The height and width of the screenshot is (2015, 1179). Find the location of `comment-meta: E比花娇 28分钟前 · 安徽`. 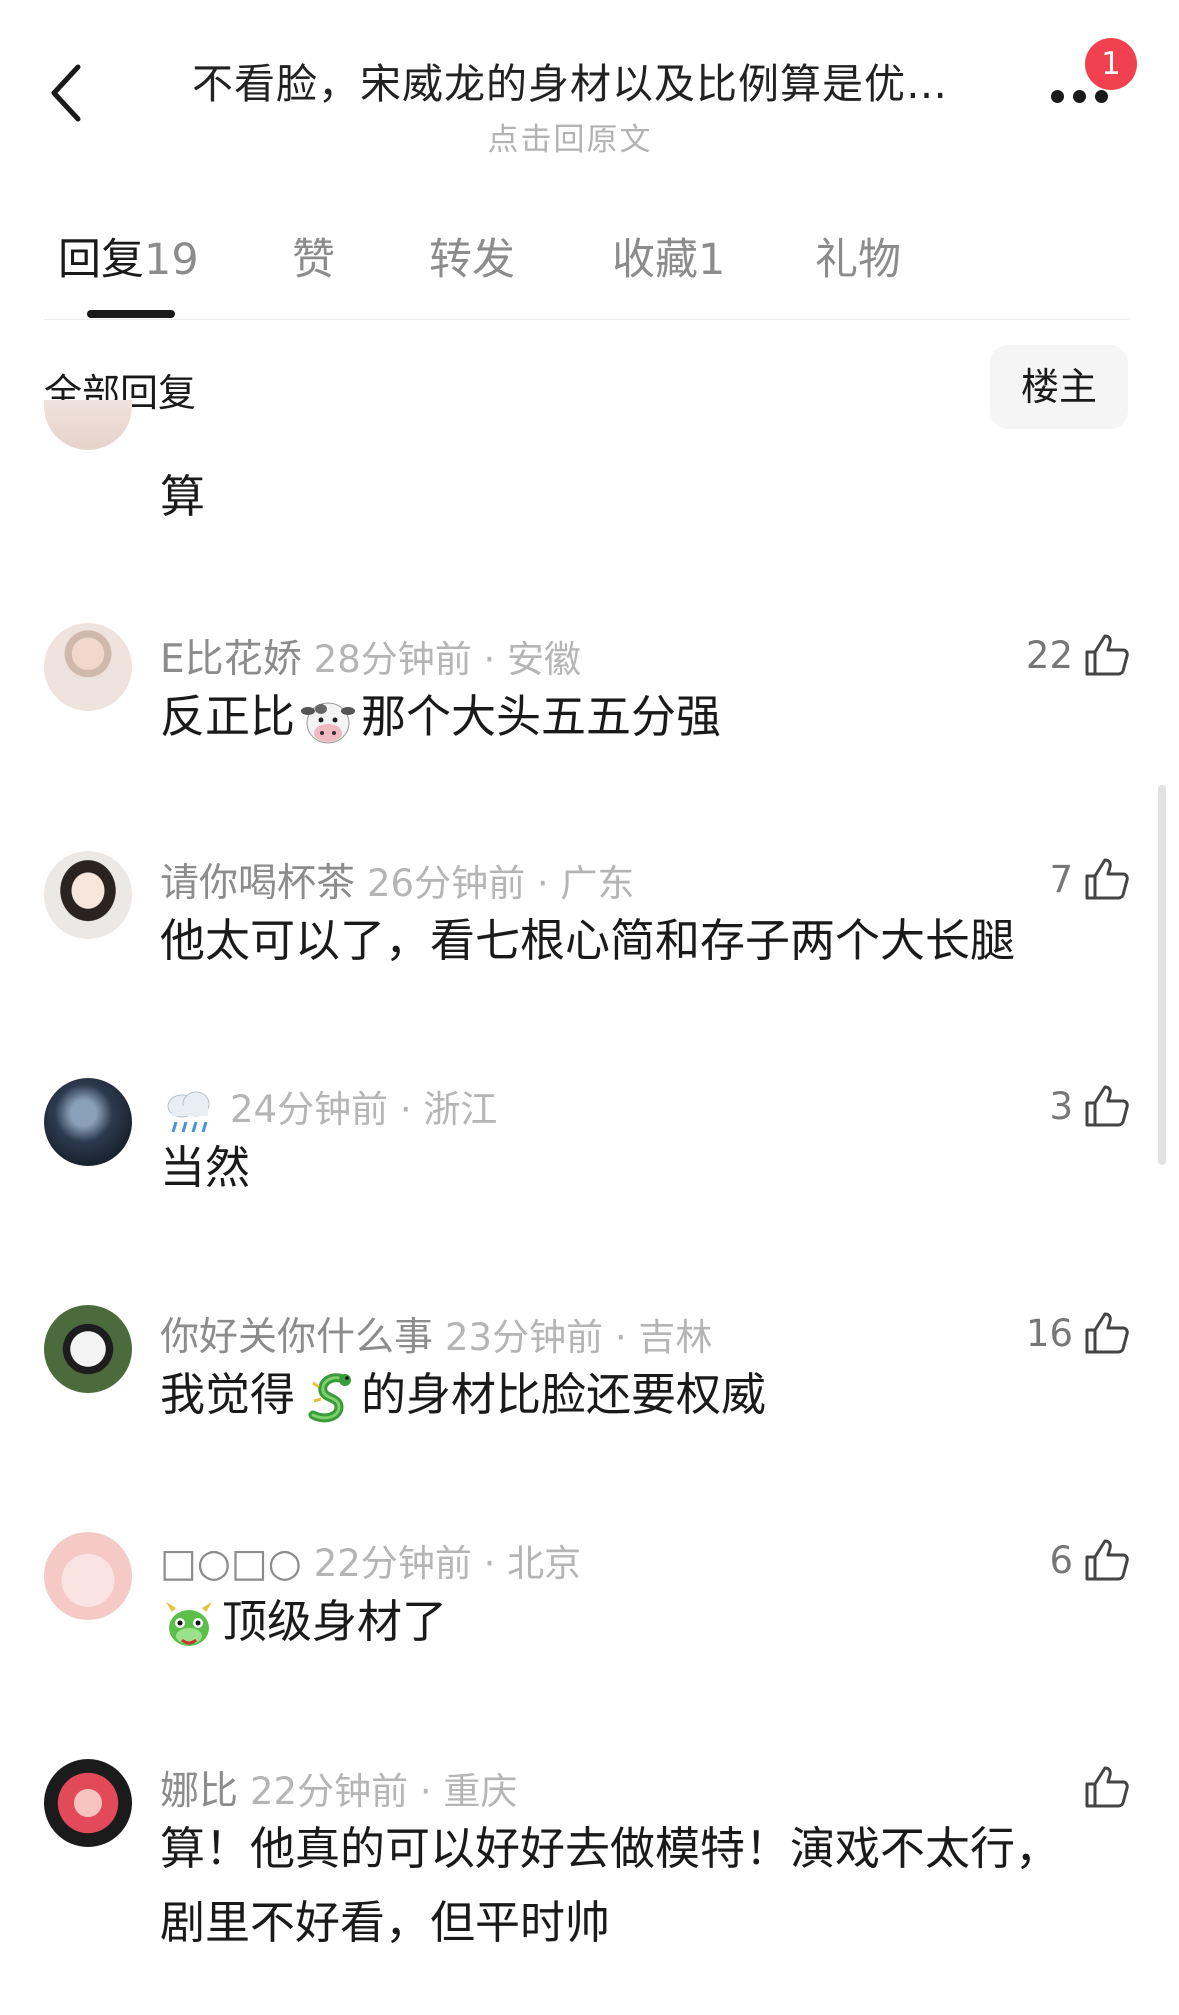

comment-meta: E比花娇 28分钟前 · 安徽 is located at coordinates (370, 656).